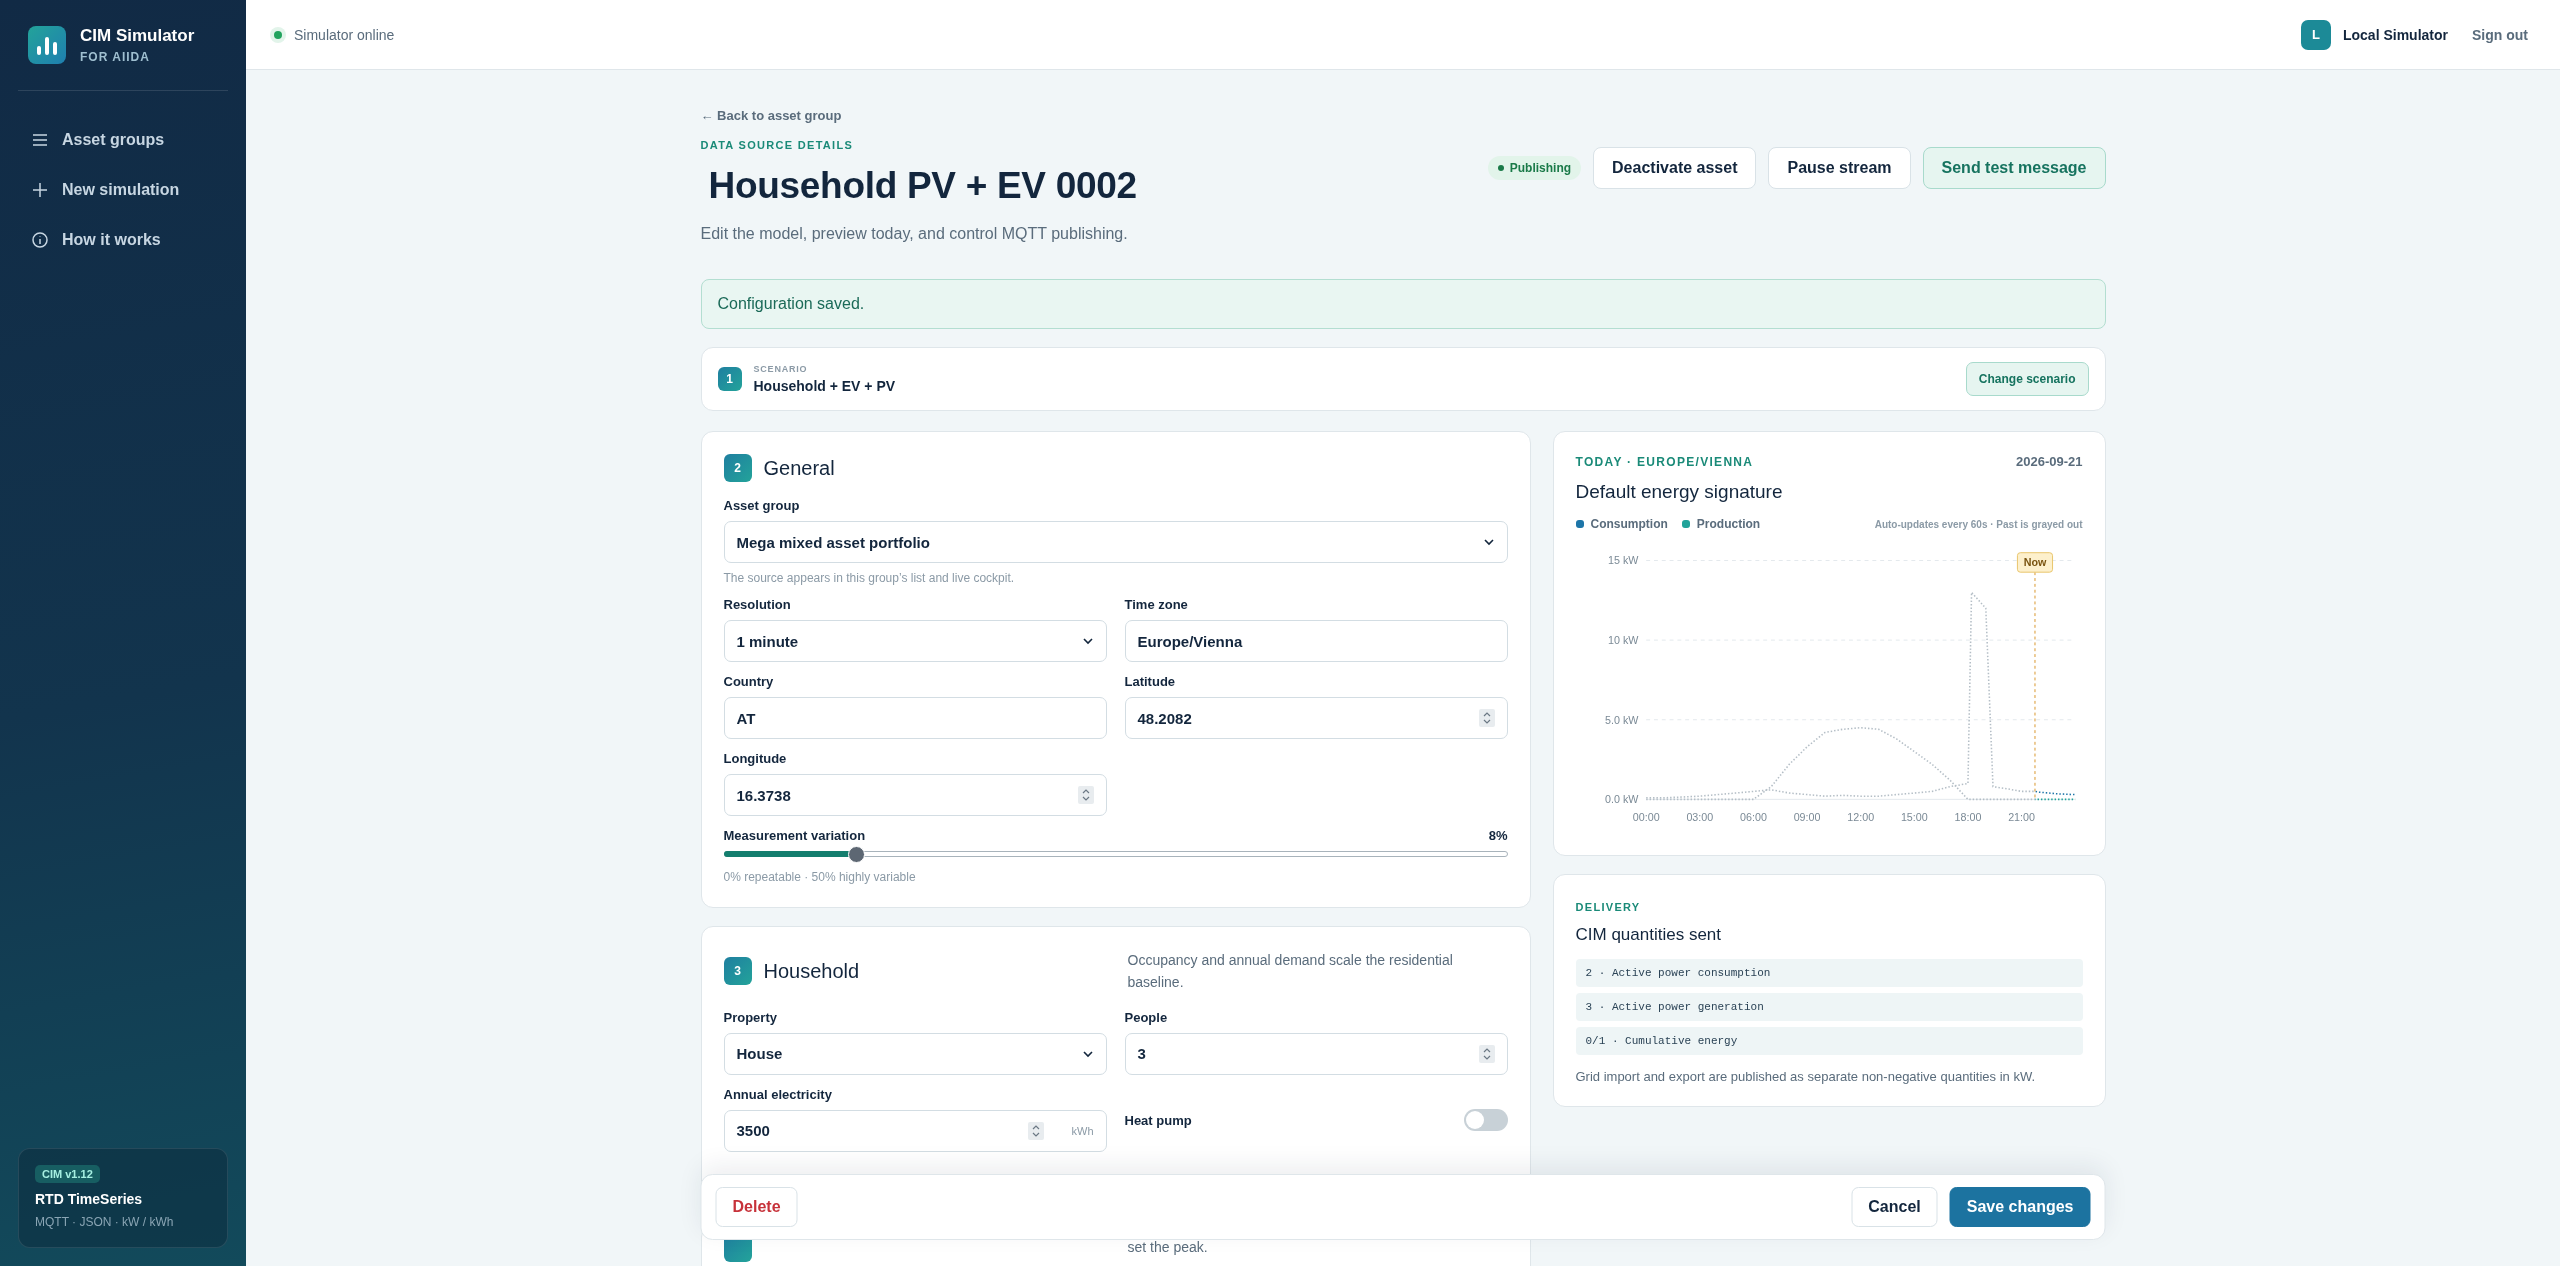 The height and width of the screenshot is (1266, 2560). Describe the element at coordinates (1829, 1040) in the screenshot. I see `quantity-item: 0/1 · Cumulative energy` at that location.